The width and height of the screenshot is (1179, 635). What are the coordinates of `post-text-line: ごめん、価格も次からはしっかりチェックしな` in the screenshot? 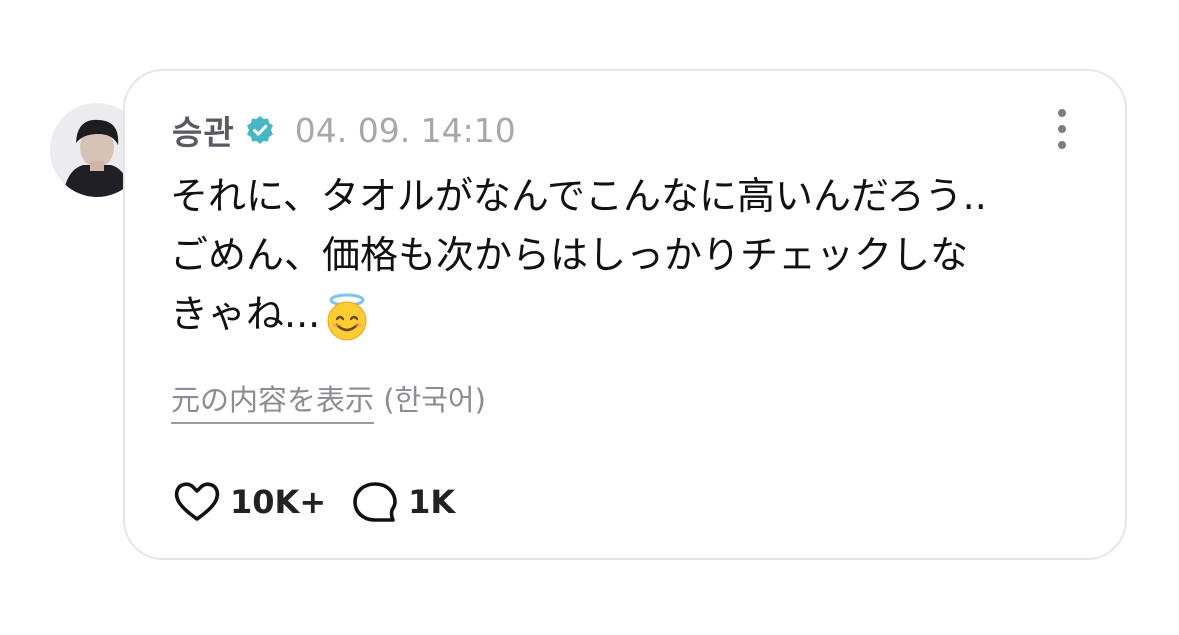 It's located at (569, 255).